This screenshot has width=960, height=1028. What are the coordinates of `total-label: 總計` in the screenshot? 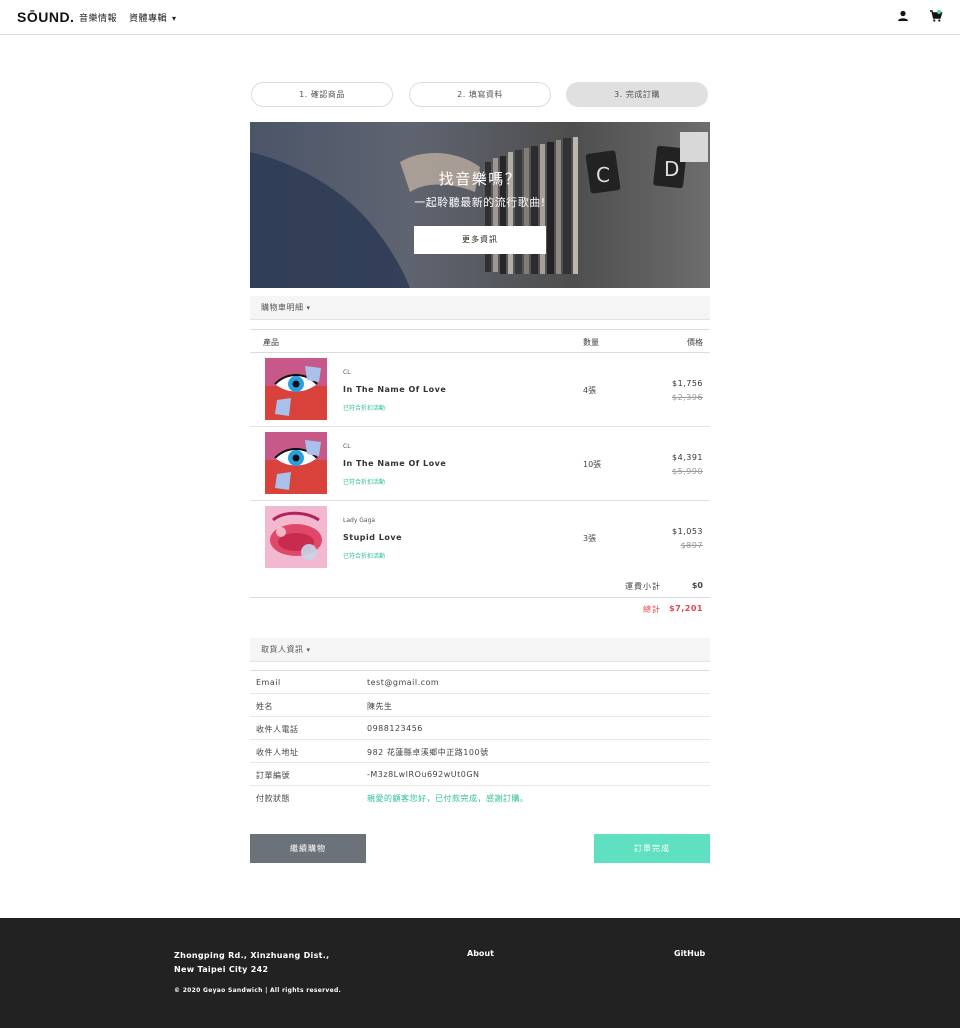 It's located at (652, 609).